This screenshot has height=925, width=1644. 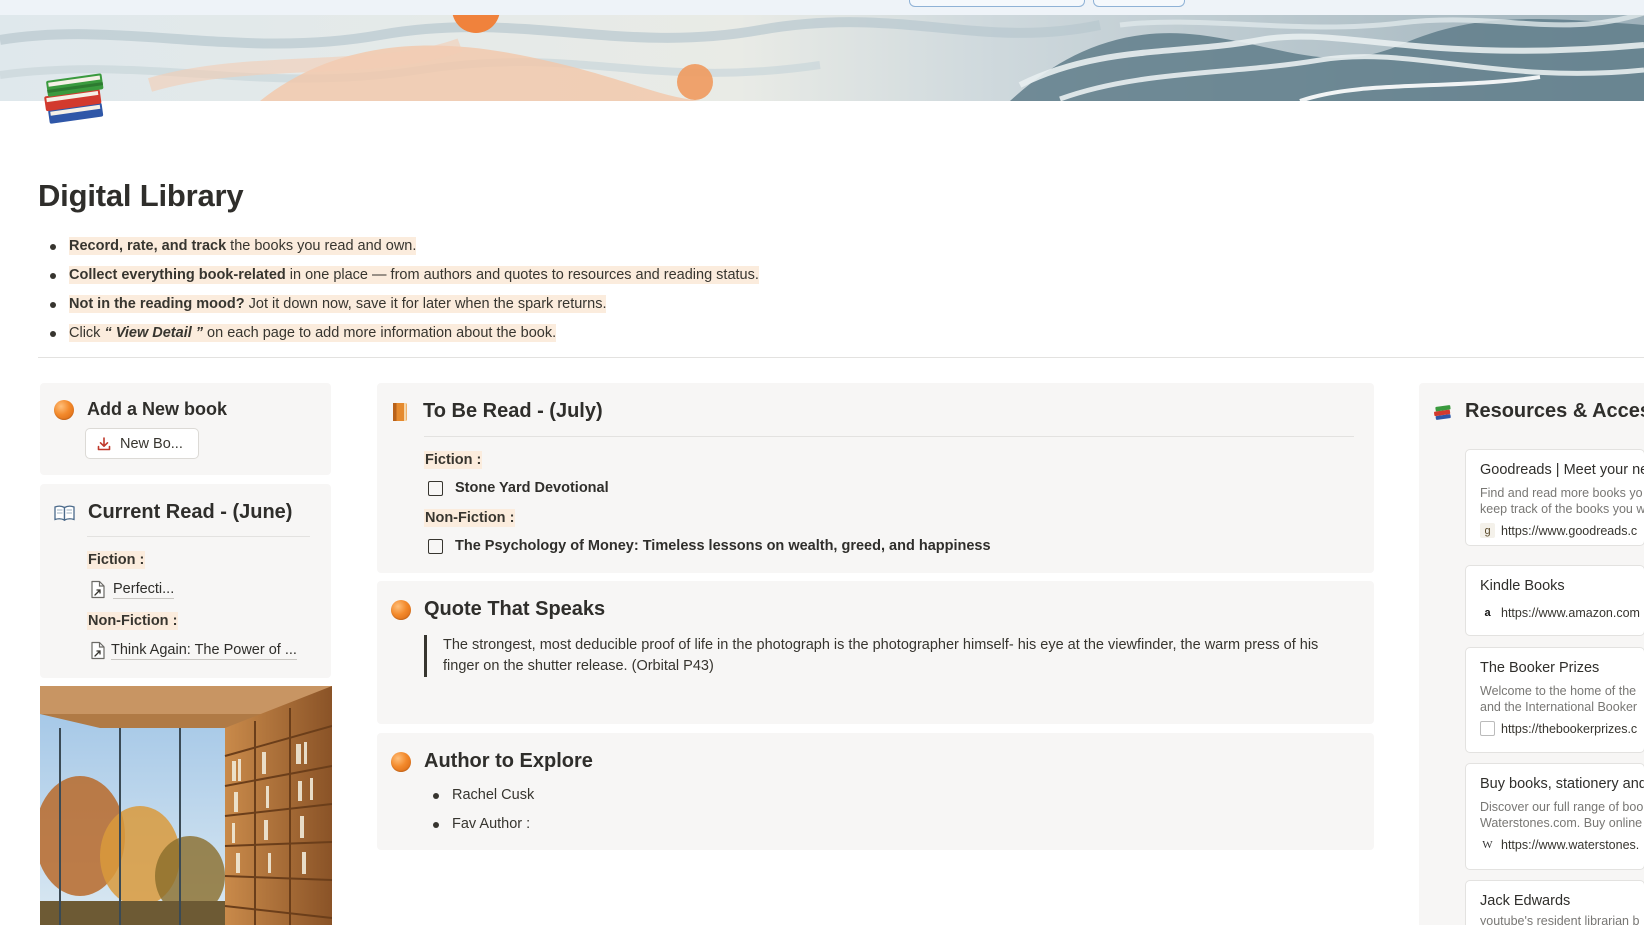 What do you see at coordinates (157, 409) in the screenshot?
I see `card-title: Add a New book` at bounding box center [157, 409].